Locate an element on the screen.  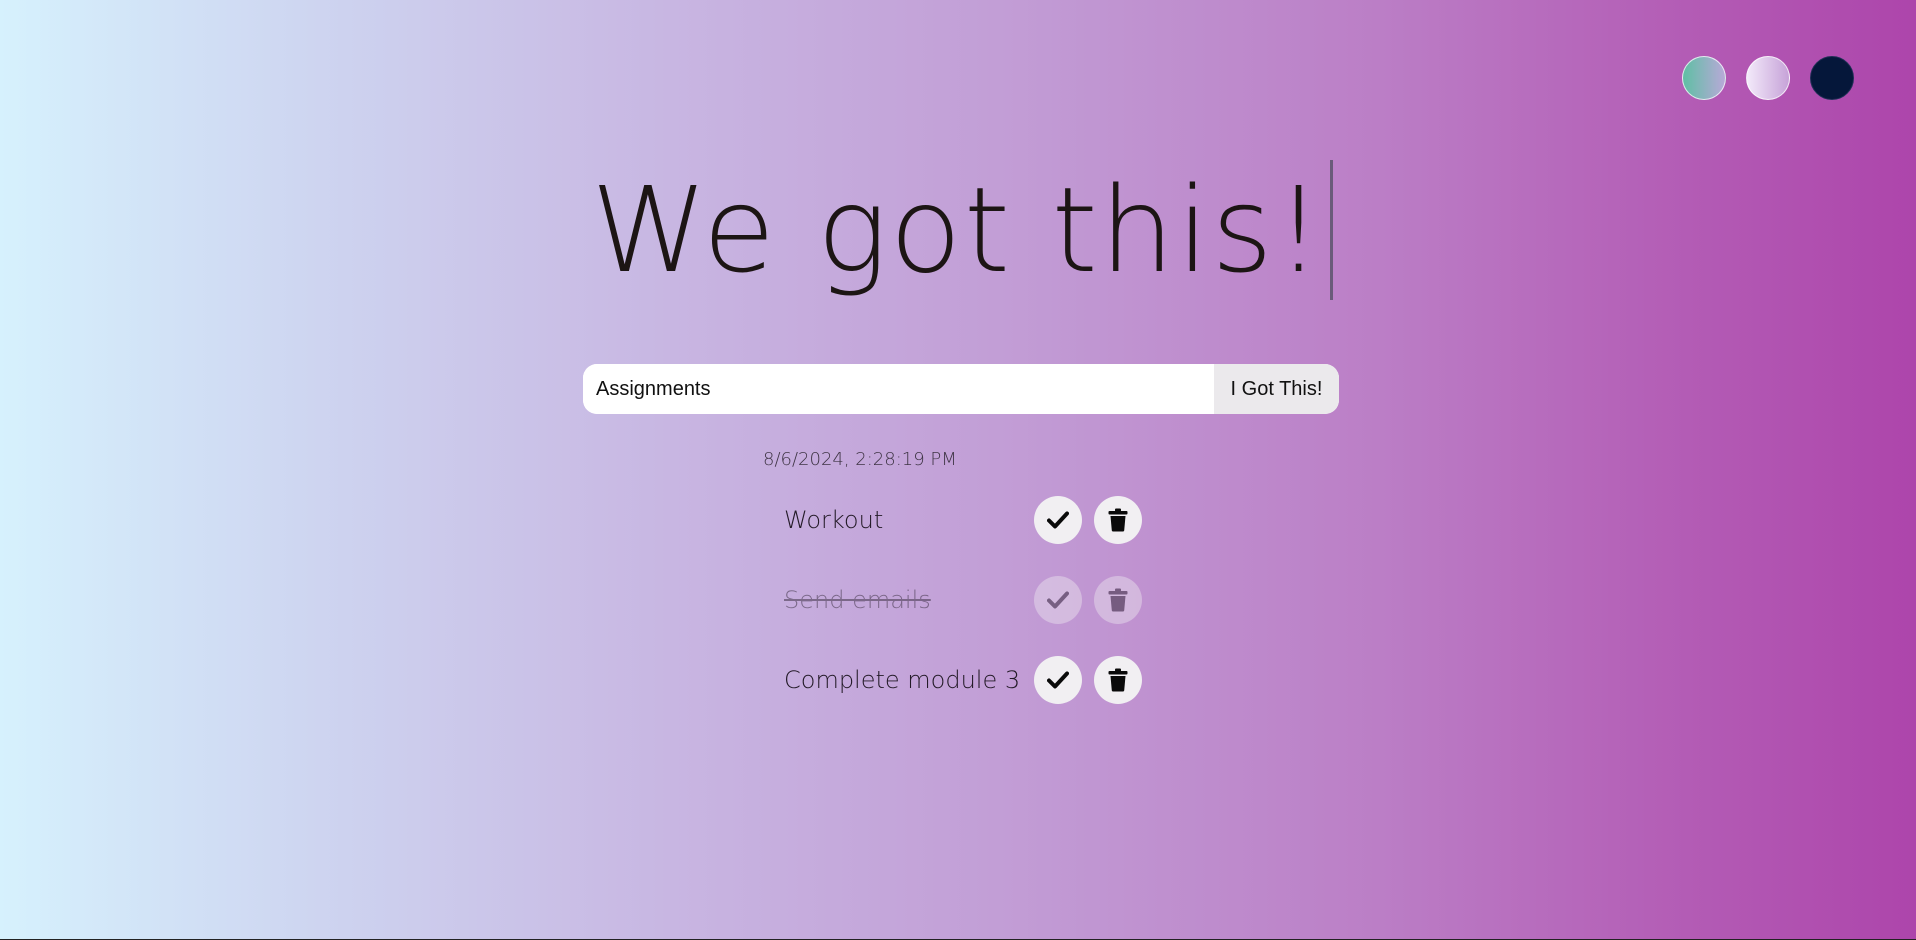
standard-theme-button is located at coordinates (1704, 78).